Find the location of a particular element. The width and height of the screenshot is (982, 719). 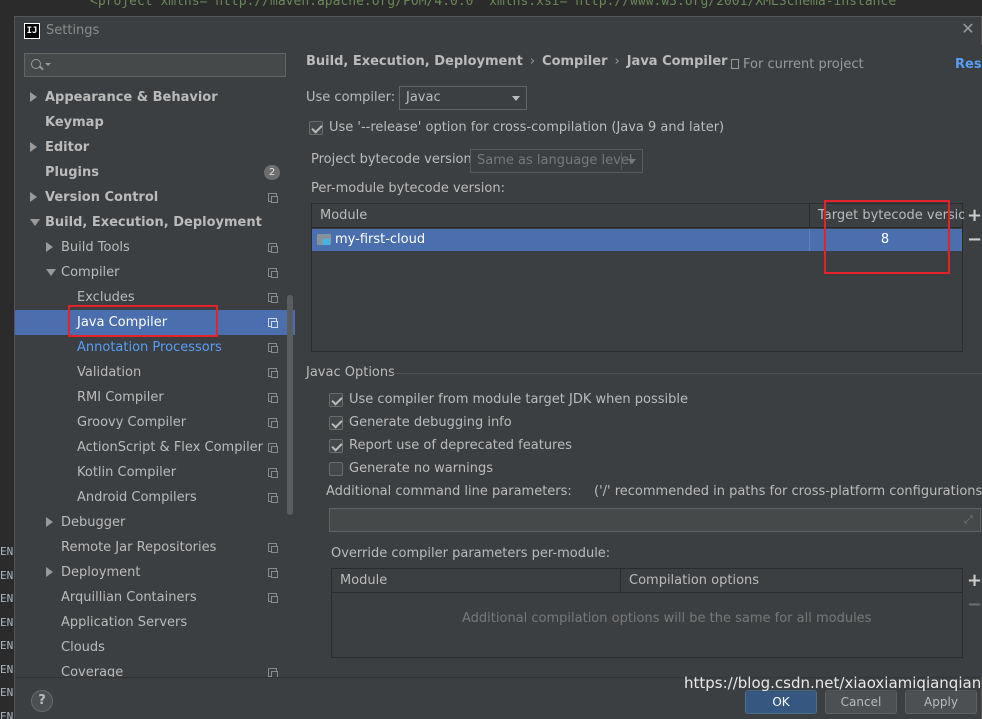

breadcrumb-item: Java Compiler is located at coordinates (677, 61).